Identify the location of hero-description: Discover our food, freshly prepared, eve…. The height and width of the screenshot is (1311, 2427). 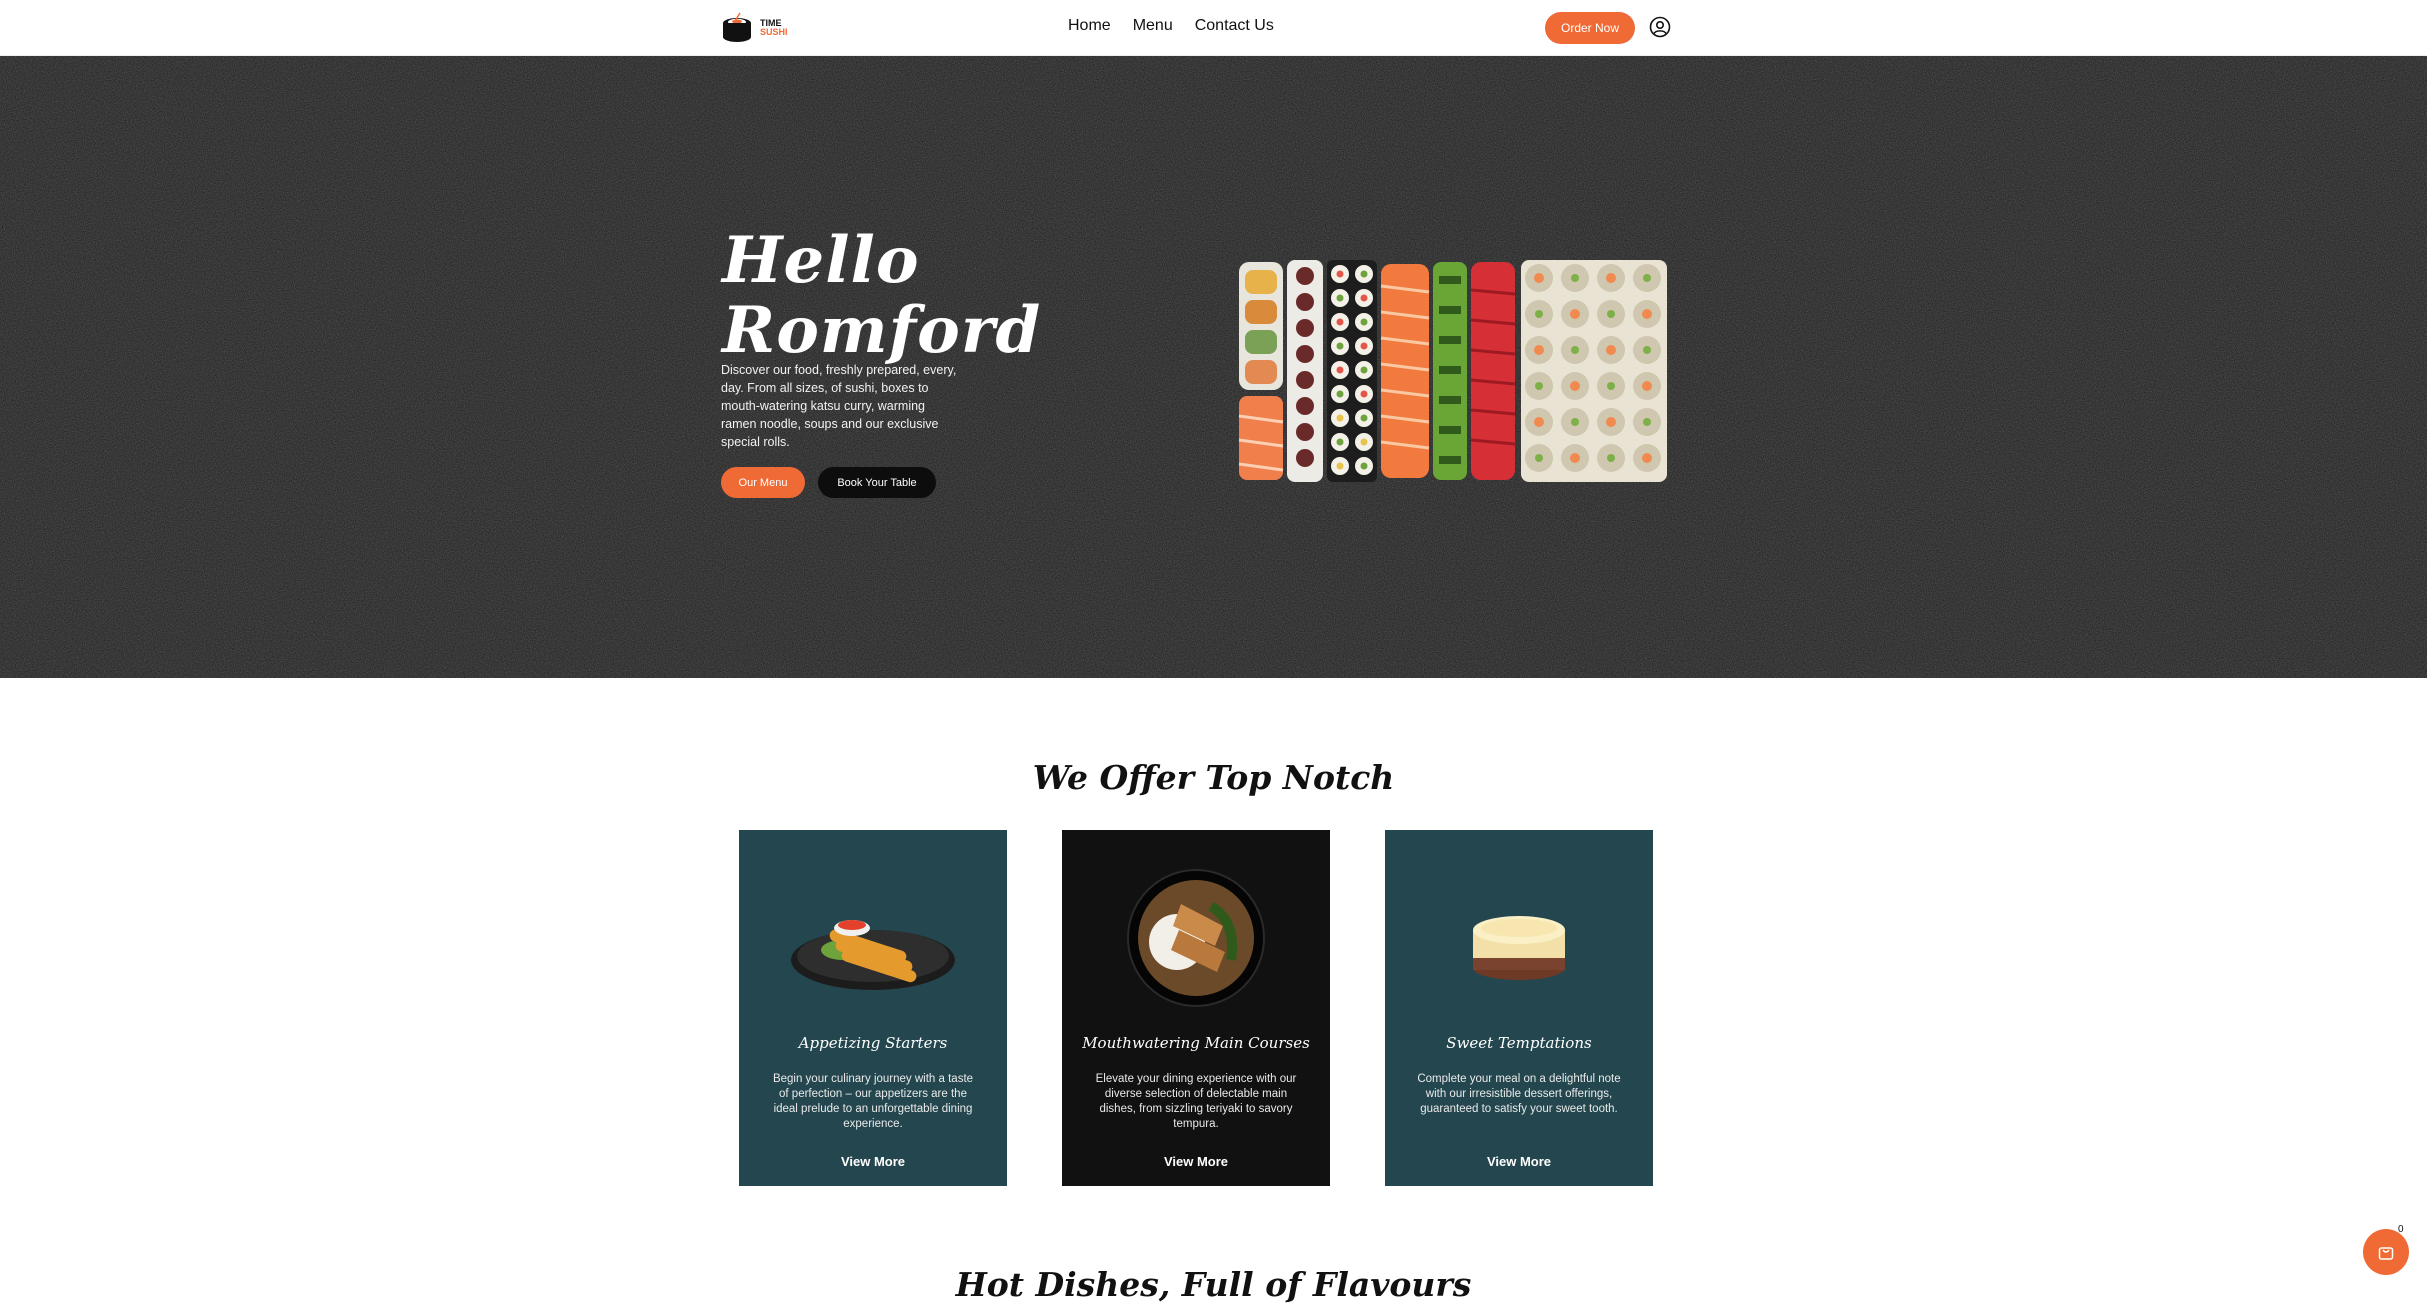
(839, 406).